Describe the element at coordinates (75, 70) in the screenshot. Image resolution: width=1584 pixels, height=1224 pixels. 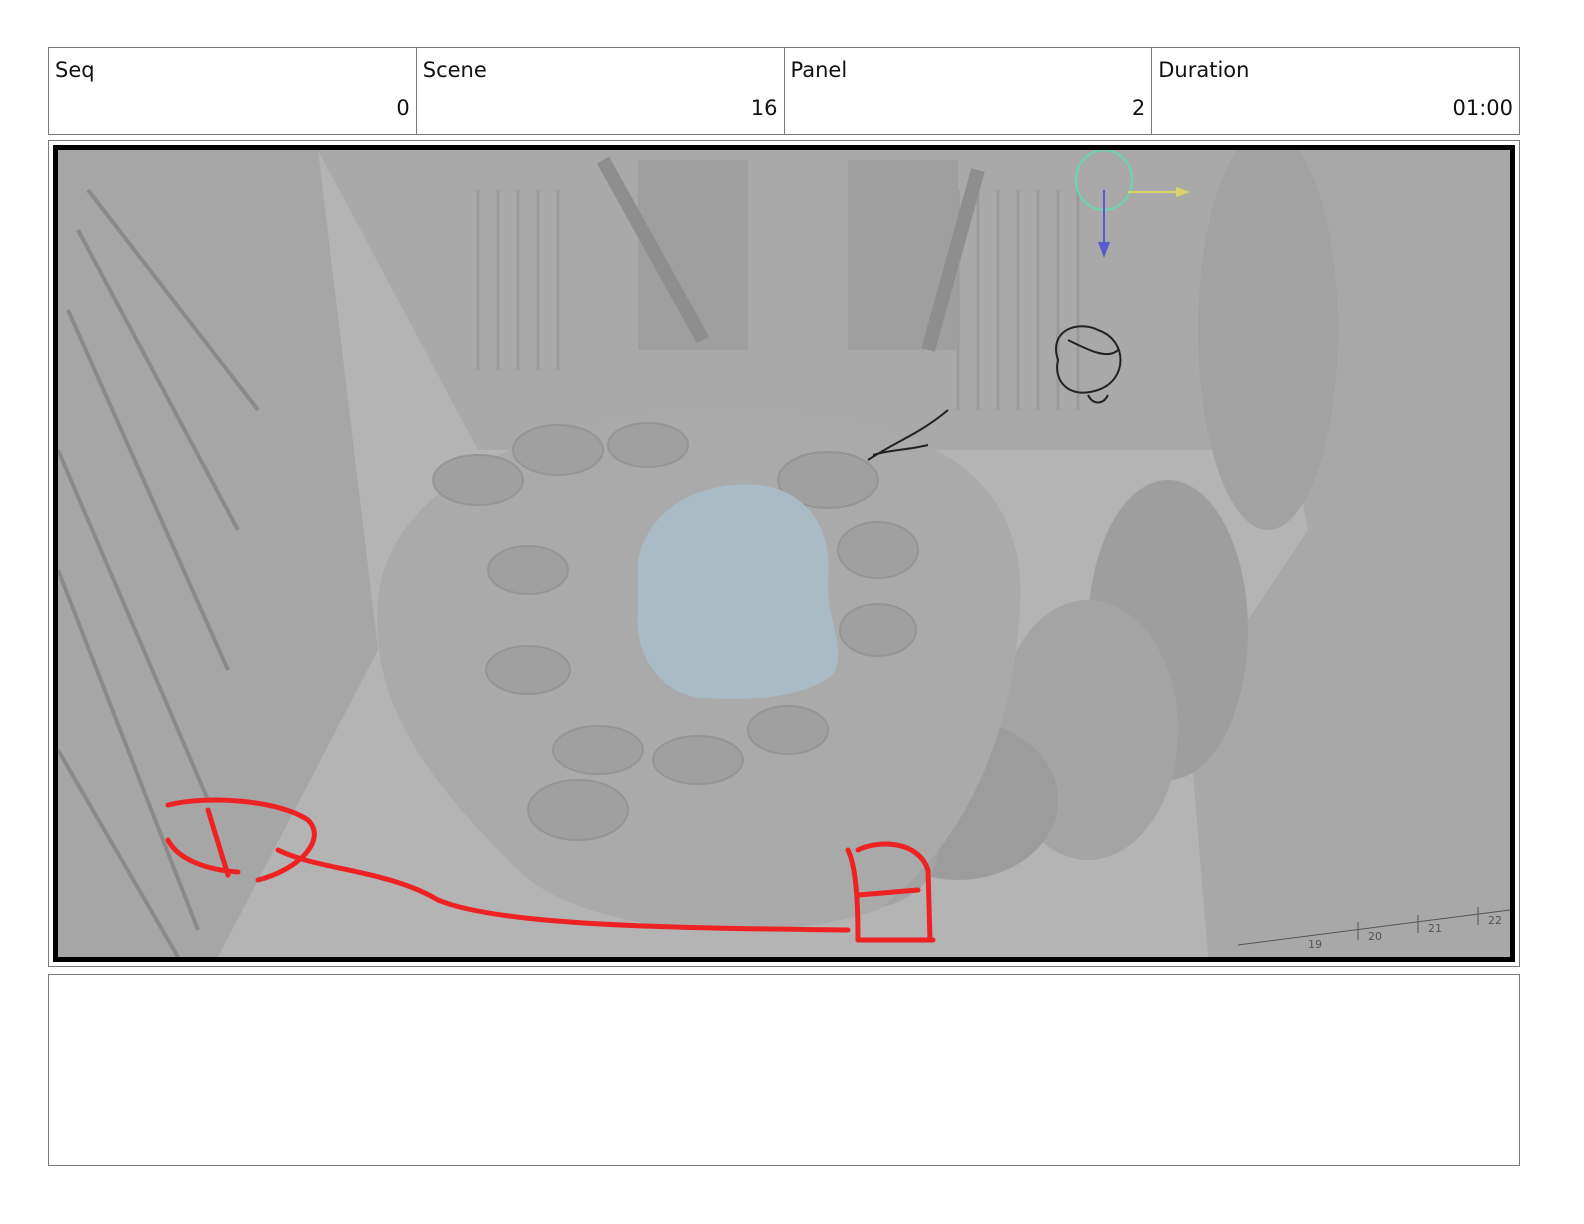
I see `seq-label: Seq` at that location.